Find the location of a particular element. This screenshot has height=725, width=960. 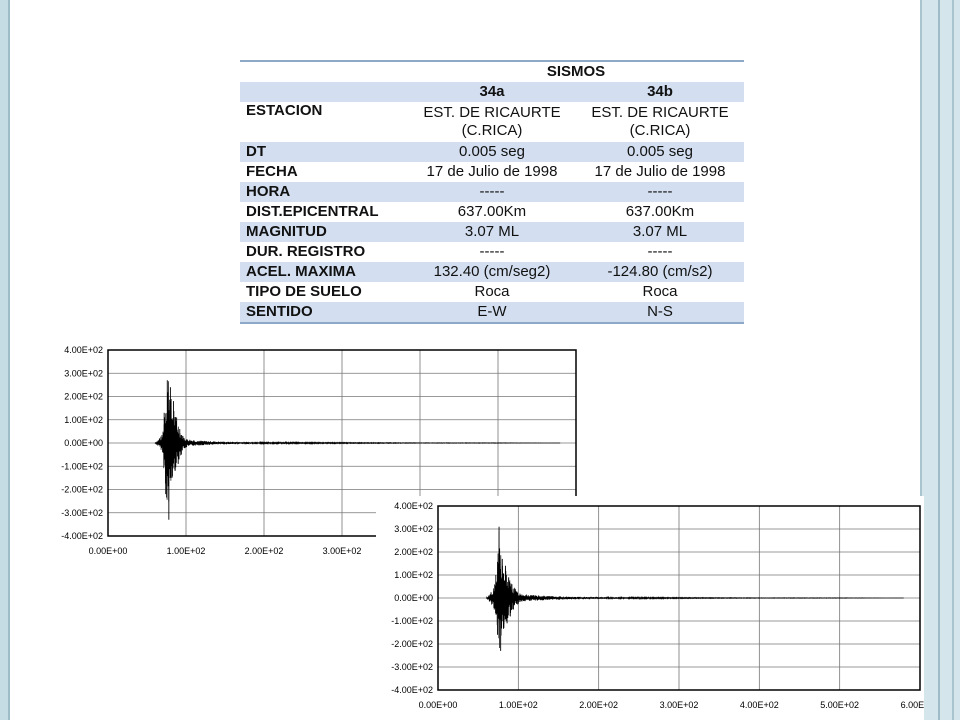

slide-border-right is located at coordinates (939, 360).